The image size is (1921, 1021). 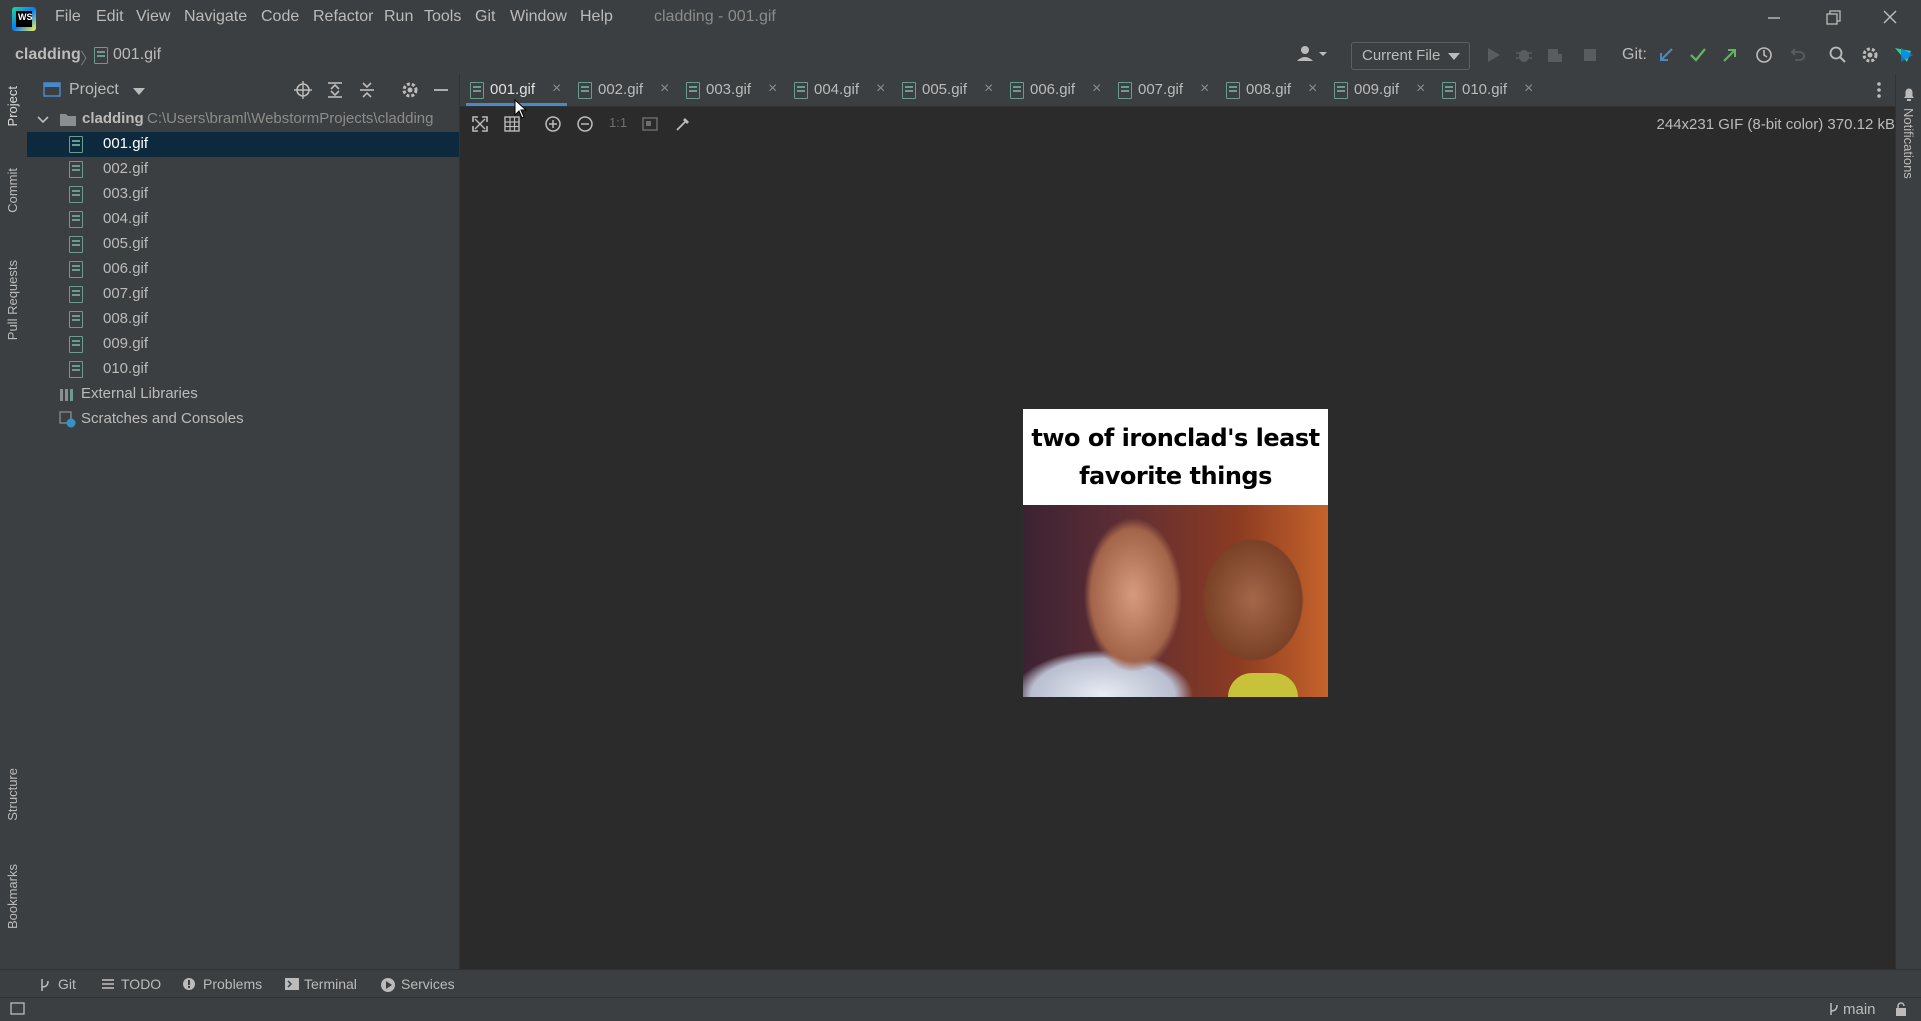 I want to click on menu-code: Code, so click(x=280, y=17).